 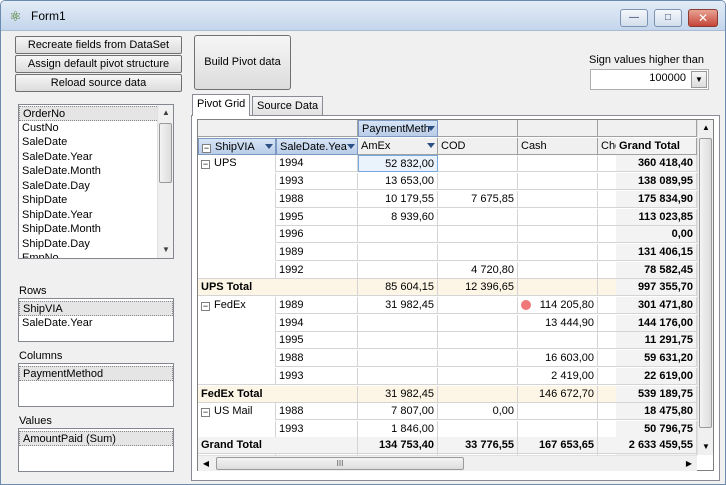 What do you see at coordinates (398, 146) in the screenshot?
I see `column-header: AmEx` at bounding box center [398, 146].